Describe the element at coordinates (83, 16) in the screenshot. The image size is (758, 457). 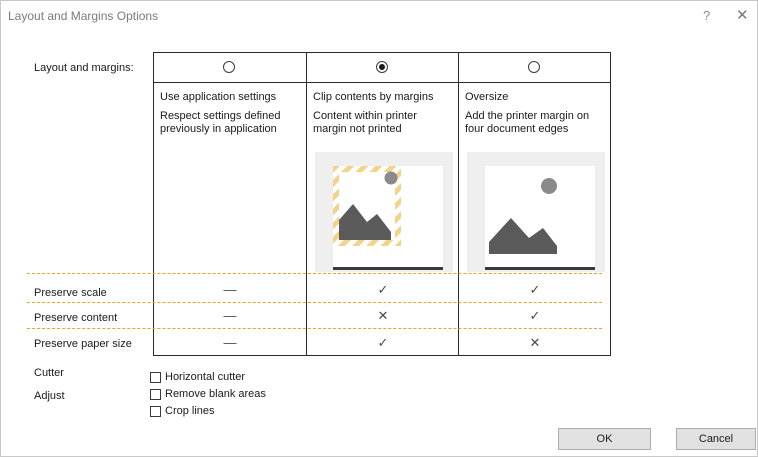
I see `dialog-title: Layout and Margins Options` at that location.